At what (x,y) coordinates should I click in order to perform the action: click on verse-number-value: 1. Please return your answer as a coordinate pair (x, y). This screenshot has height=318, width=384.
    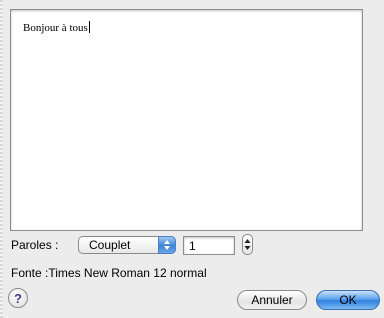
    Looking at the image, I should click on (192, 246).